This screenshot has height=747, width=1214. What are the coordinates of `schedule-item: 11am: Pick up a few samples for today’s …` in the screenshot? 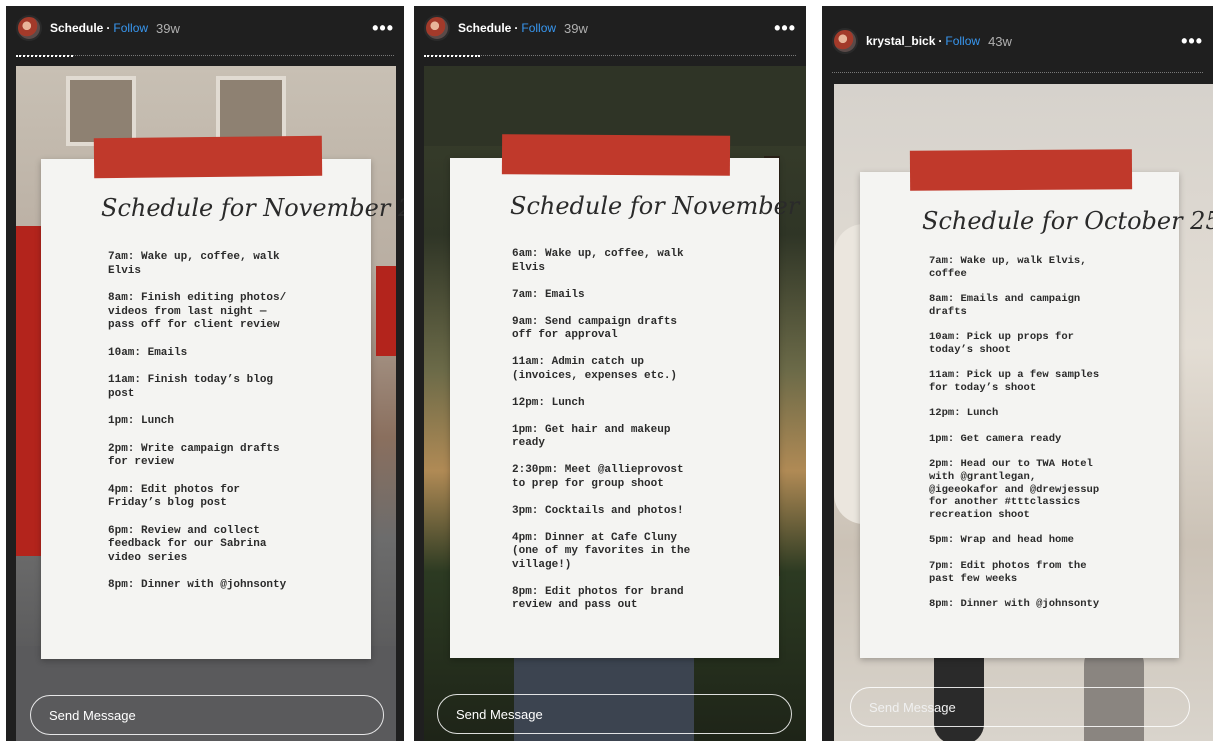 It's located at (1014, 382).